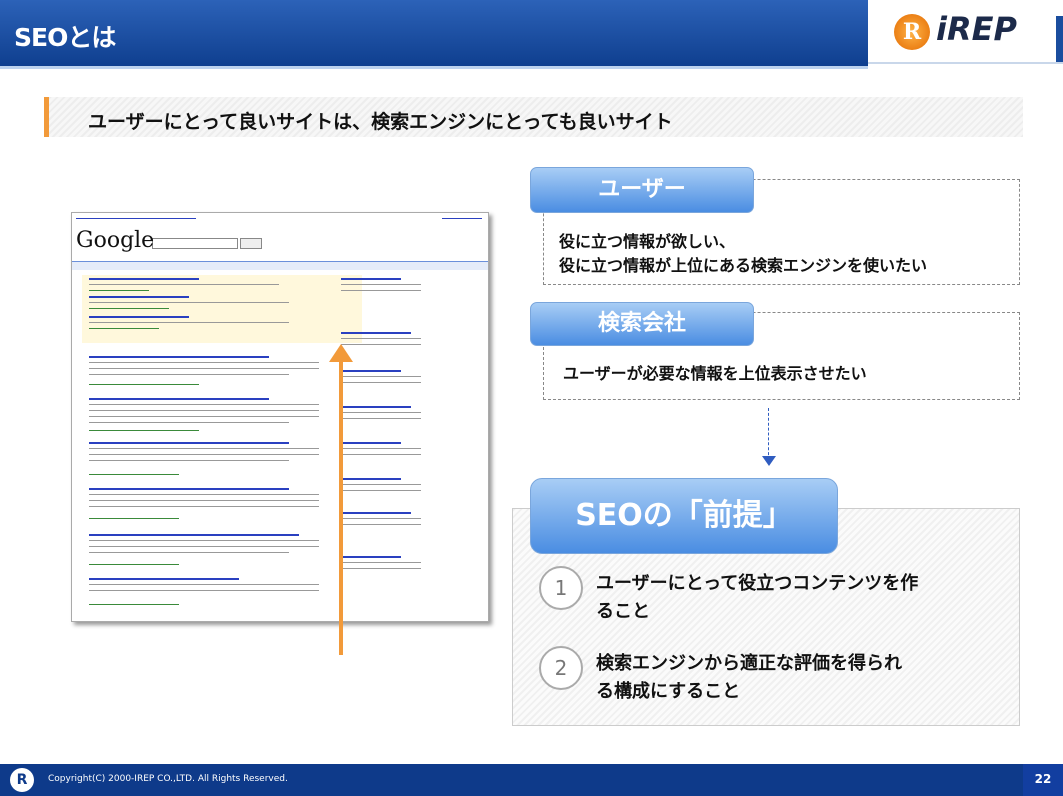 The image size is (1063, 796). I want to click on down-arrow-icon, so click(769, 461).